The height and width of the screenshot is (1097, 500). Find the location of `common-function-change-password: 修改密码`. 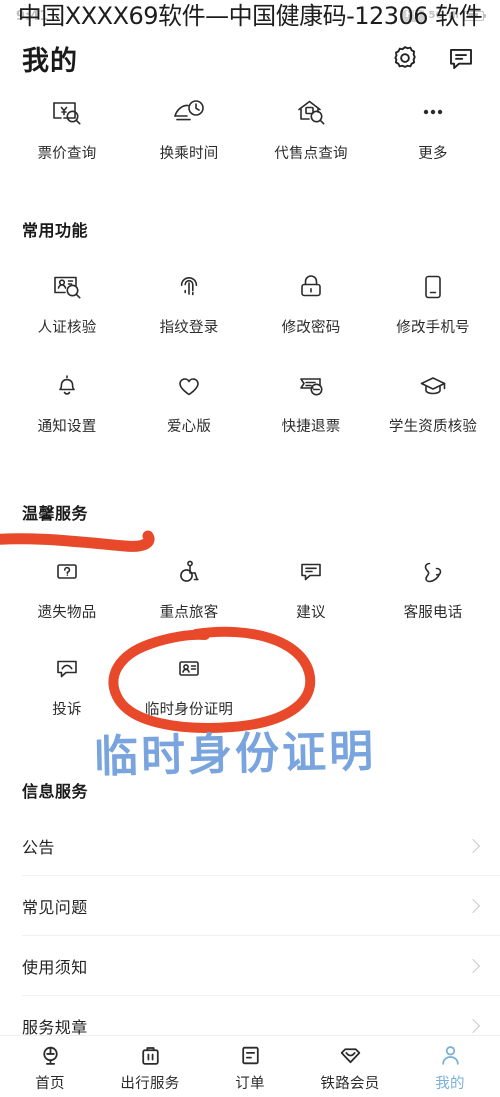

common-function-change-password: 修改密码 is located at coordinates (311, 302).